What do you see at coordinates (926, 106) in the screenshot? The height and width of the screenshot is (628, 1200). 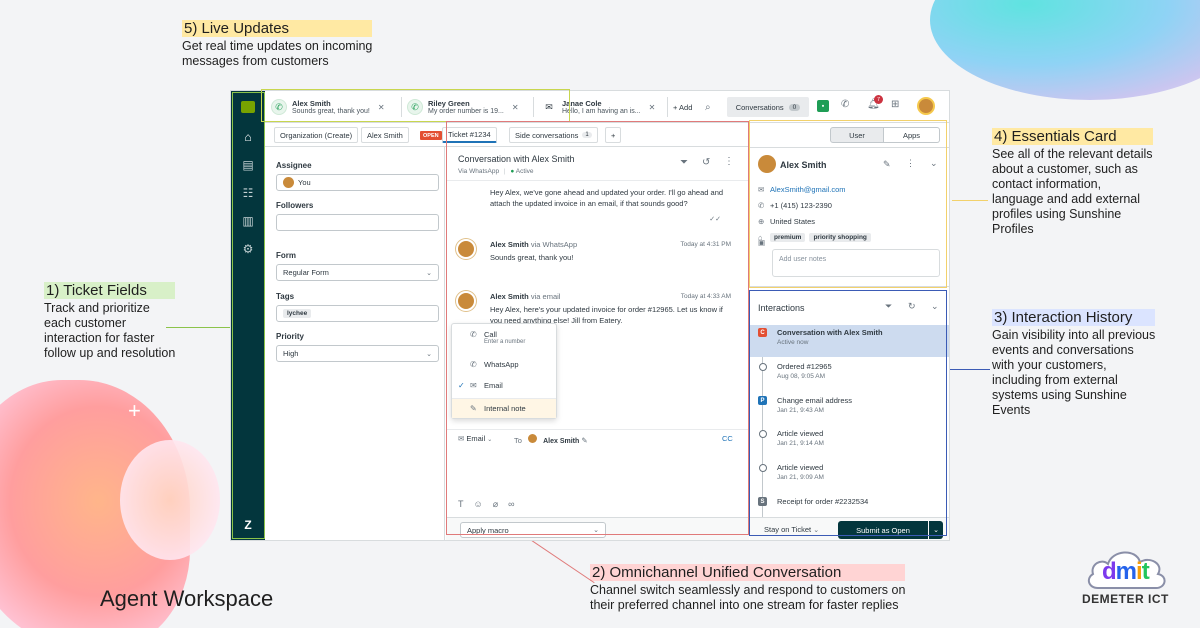 I see `profile-avatar` at bounding box center [926, 106].